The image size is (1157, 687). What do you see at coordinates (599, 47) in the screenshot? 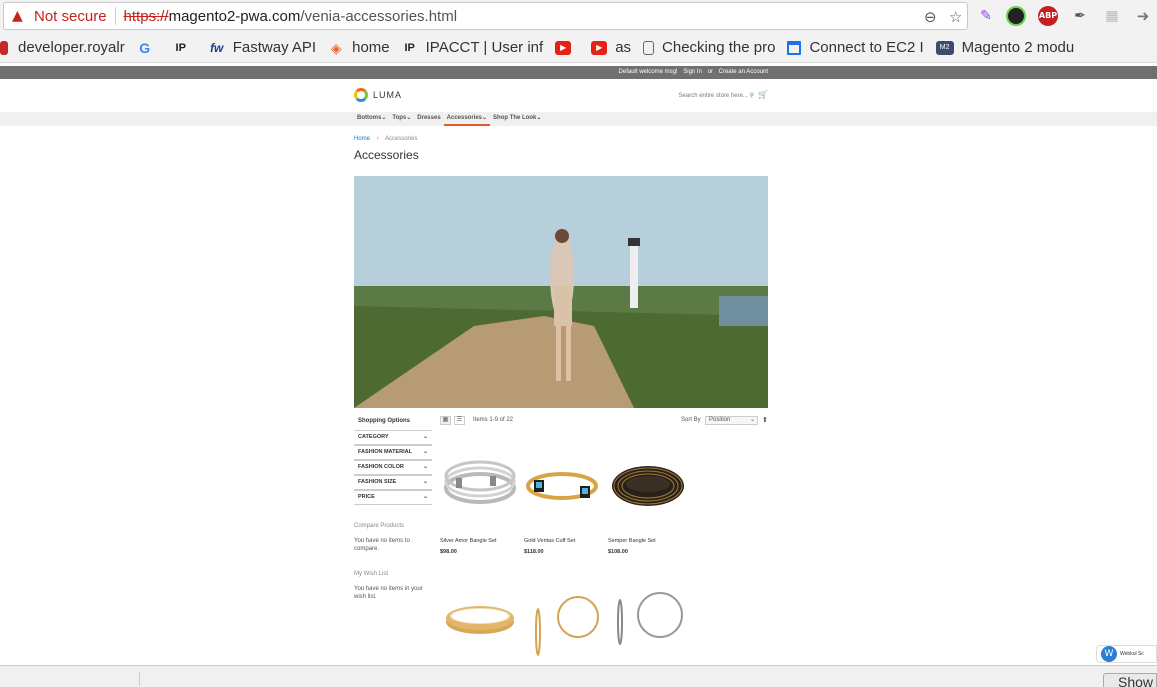
I see `youtube-icon: ▶` at bounding box center [599, 47].